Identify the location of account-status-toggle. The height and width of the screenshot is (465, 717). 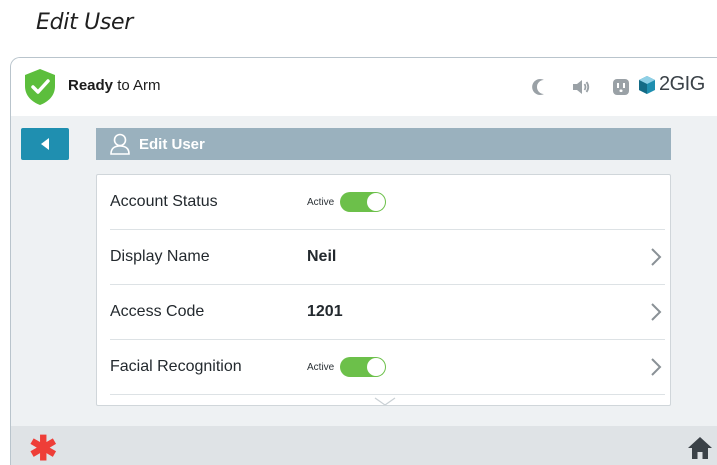
(363, 202).